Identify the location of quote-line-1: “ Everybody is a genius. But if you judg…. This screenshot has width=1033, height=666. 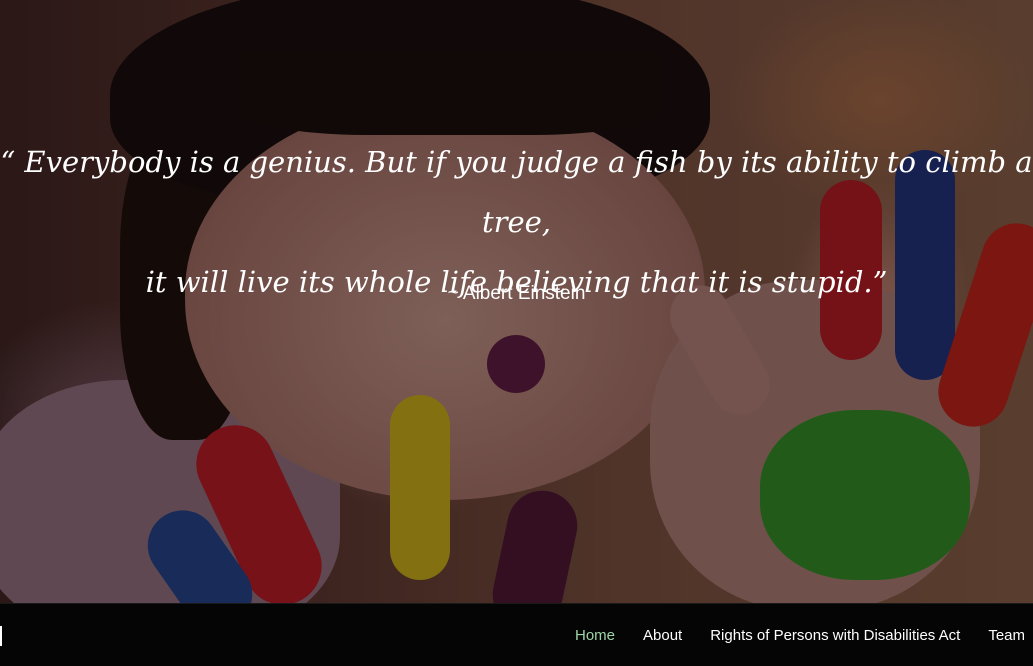
(516, 192).